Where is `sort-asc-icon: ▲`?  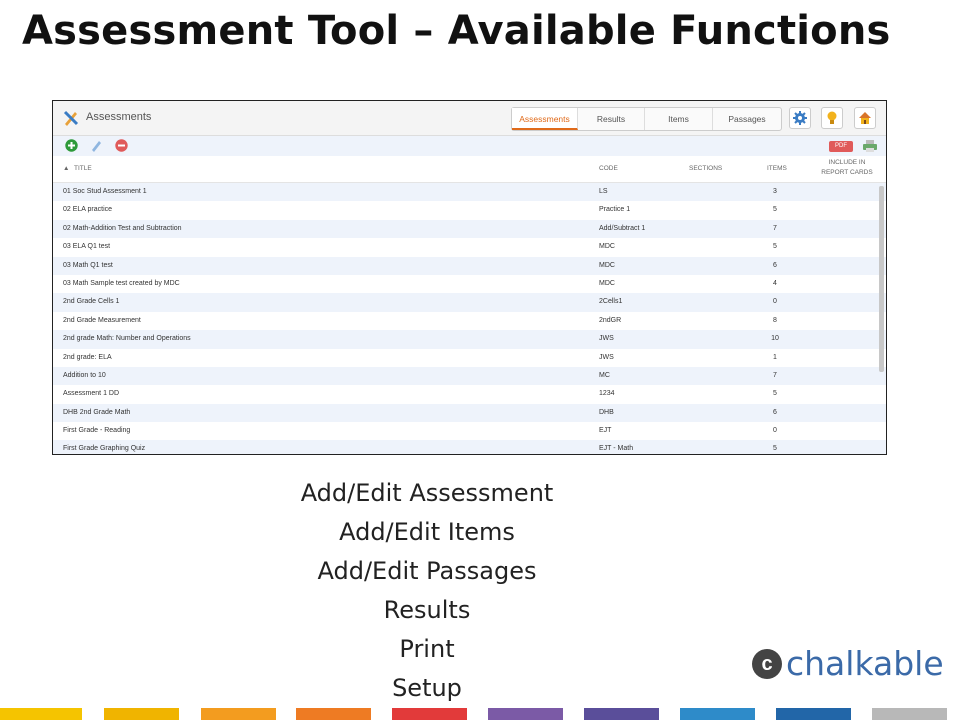 sort-asc-icon: ▲ is located at coordinates (66, 168).